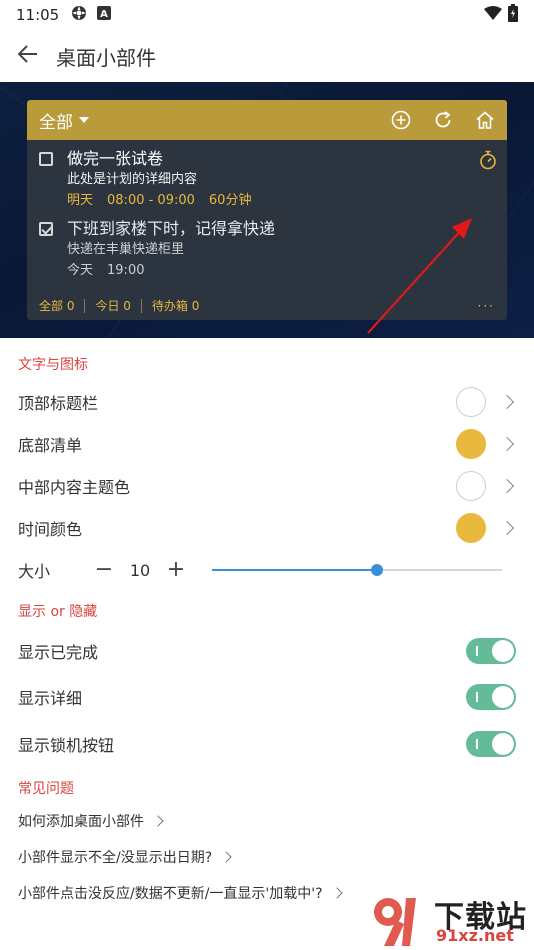 This screenshot has height=950, width=534. What do you see at coordinates (267, 486) in the screenshot?
I see `row-middle-theme-color: 中部内容主题色` at bounding box center [267, 486].